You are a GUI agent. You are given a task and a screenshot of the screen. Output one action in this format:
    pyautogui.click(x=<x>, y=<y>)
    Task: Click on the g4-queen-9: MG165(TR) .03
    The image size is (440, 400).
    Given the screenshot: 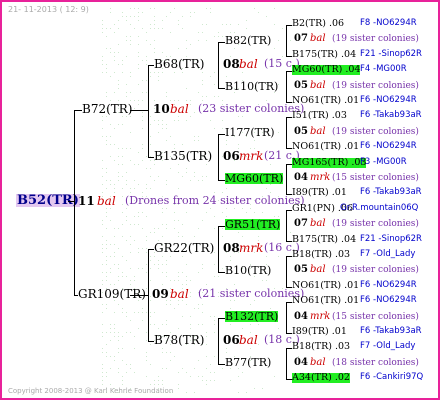 What is the action you would take?
    pyautogui.click(x=329, y=163)
    